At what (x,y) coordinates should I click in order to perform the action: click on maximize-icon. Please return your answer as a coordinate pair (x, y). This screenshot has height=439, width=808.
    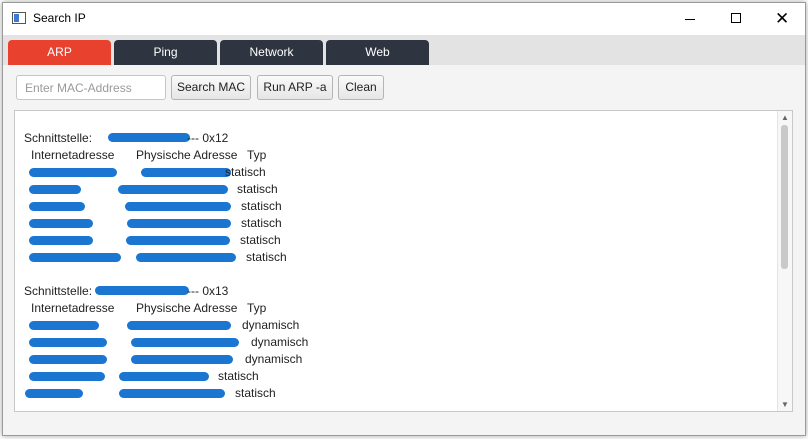
    Looking at the image, I should click on (736, 18).